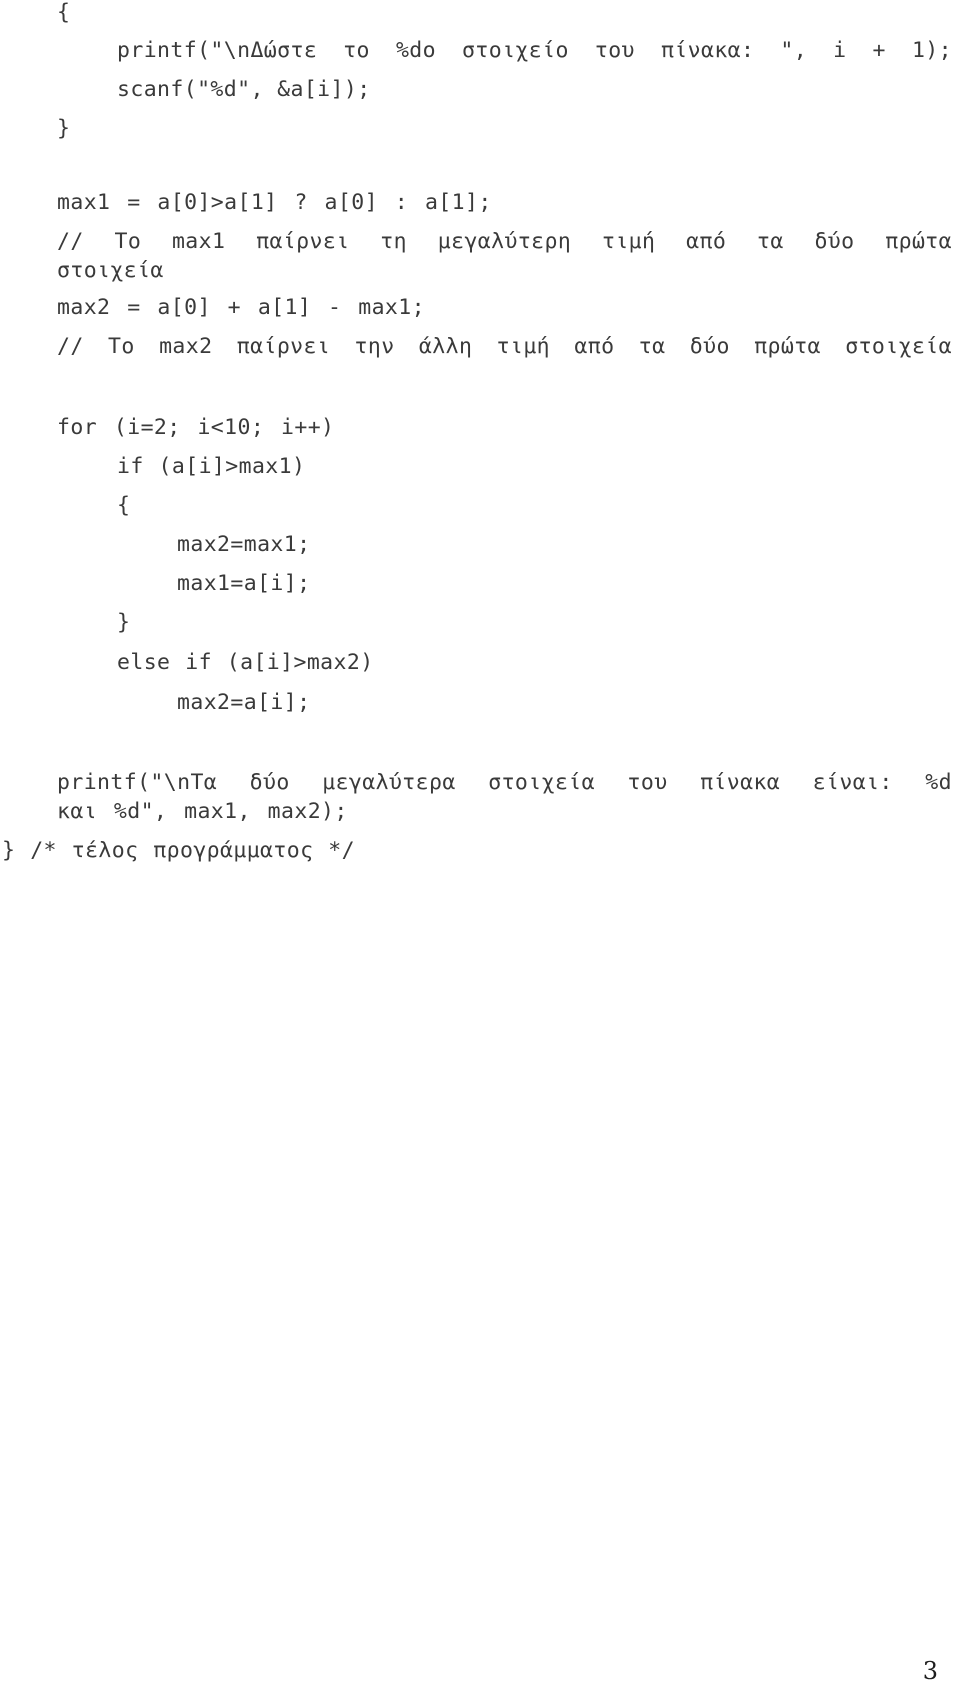 Image resolution: width=960 pixels, height=1701 pixels. What do you see at coordinates (241, 307) in the screenshot?
I see `code-line-assign-max2-sum-minus: max2 = a[0] + a[1] - max1;` at bounding box center [241, 307].